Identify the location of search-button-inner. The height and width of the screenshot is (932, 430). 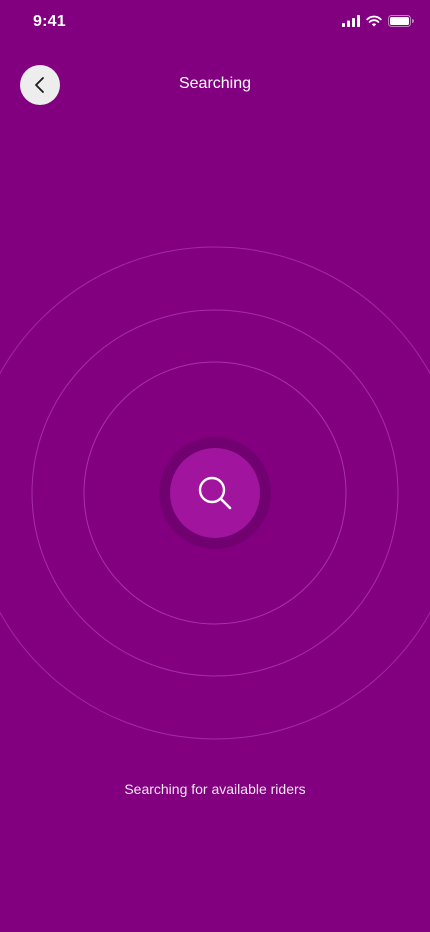
(215, 493).